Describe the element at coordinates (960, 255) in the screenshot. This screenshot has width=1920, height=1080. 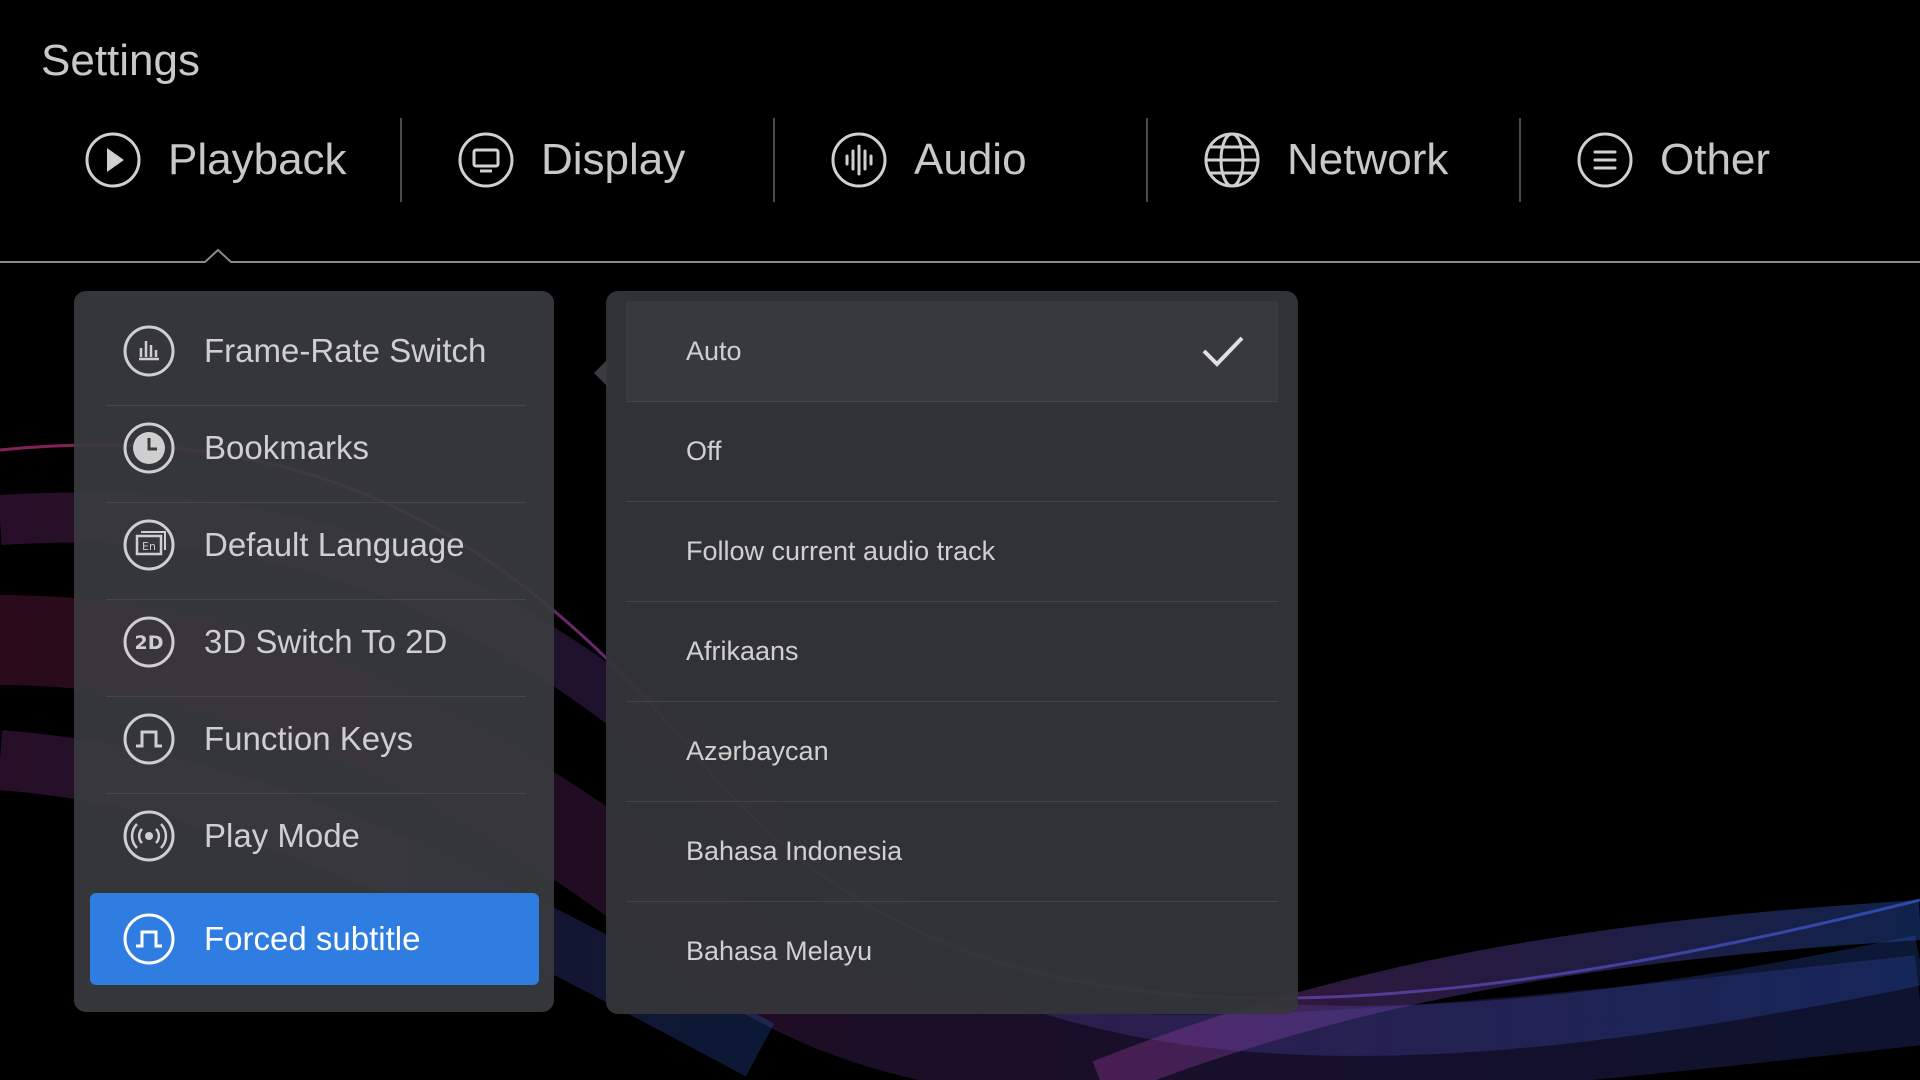
I see `tab-indicator-rule` at that location.